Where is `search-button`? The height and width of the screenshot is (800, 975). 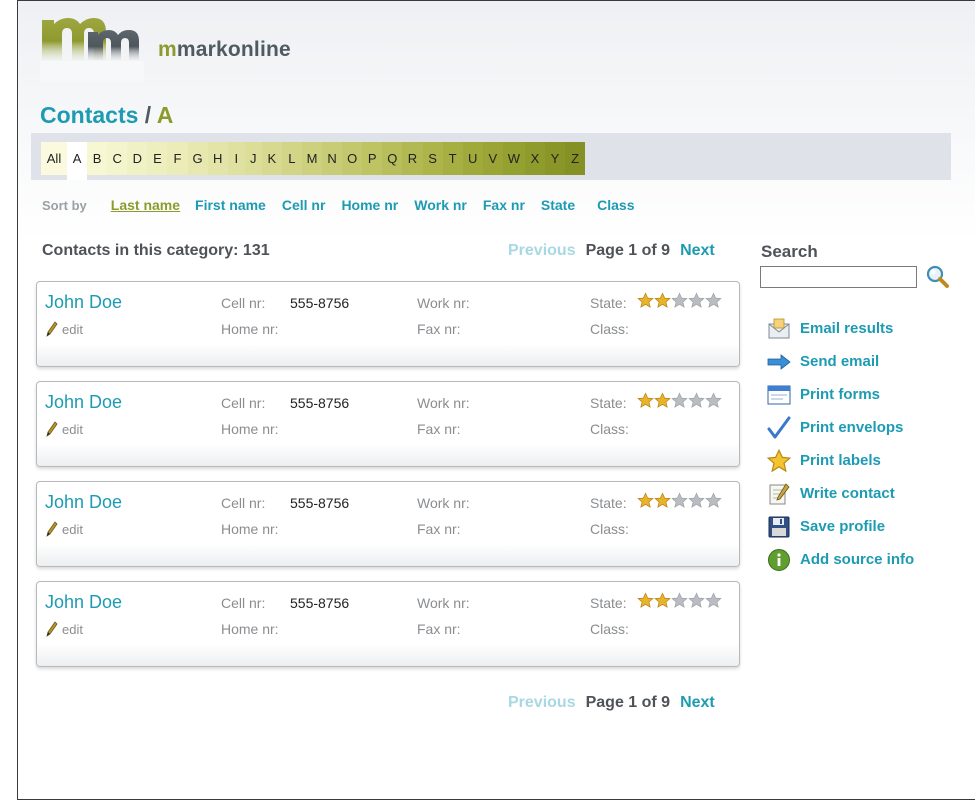 search-button is located at coordinates (938, 277).